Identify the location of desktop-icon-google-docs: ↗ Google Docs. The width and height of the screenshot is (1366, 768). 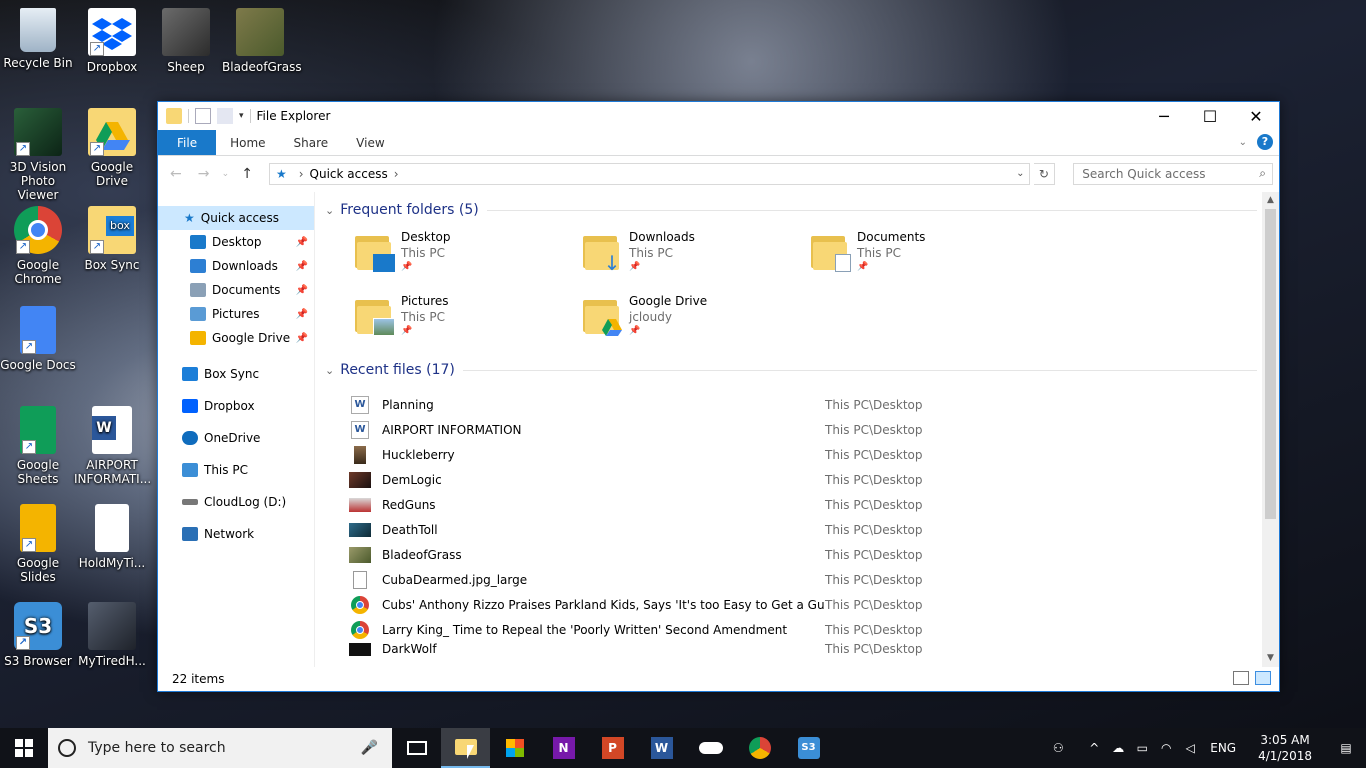
(38, 339).